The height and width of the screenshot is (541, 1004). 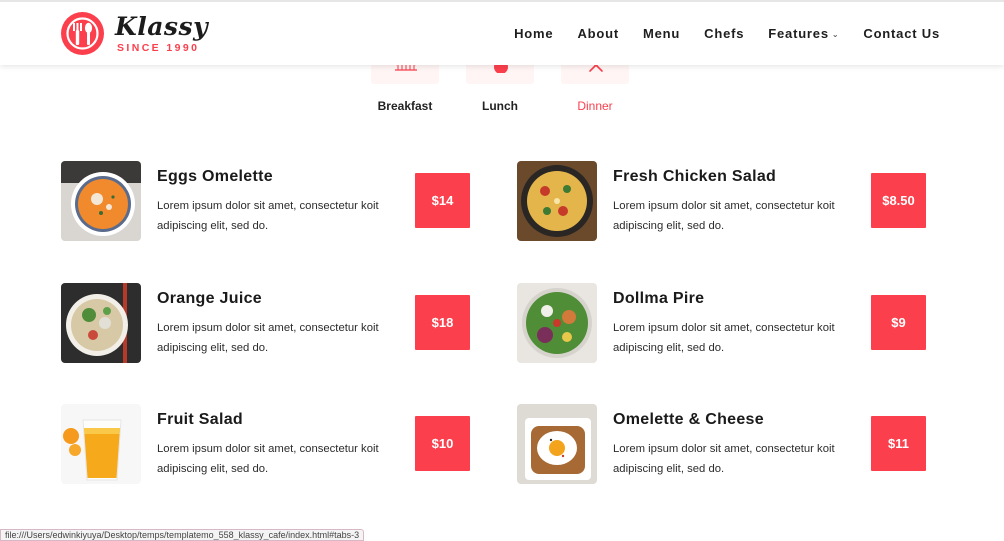 I want to click on pumpkin-soup-image, so click(x=101, y=201).